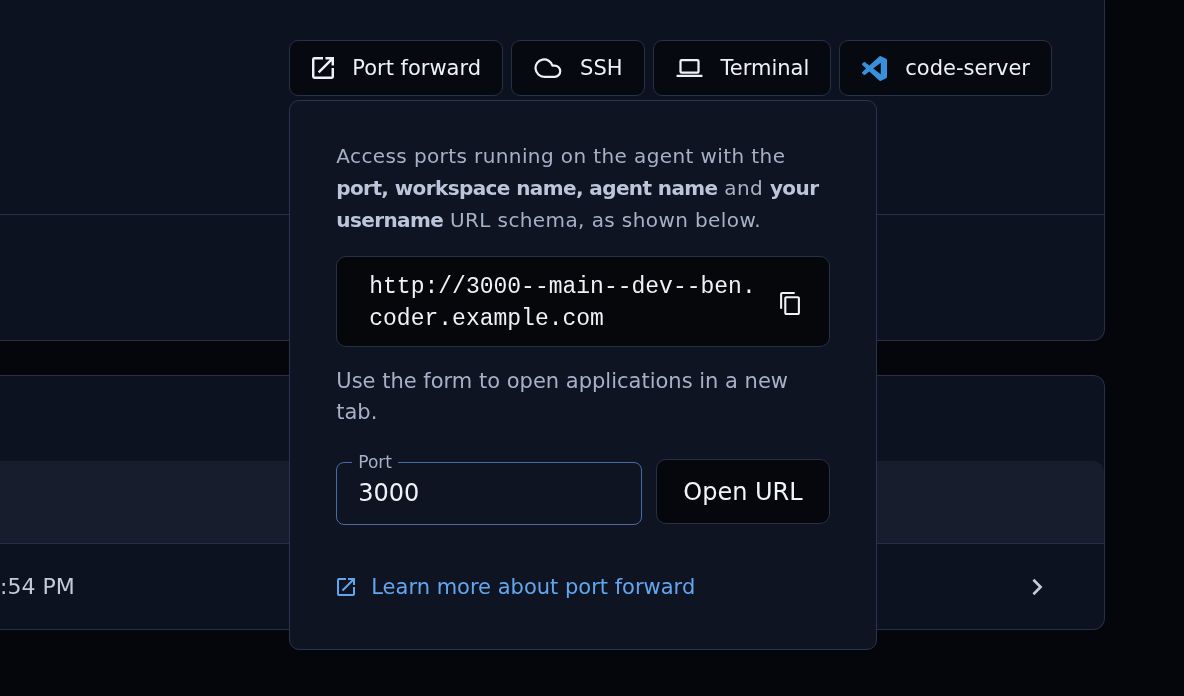  I want to click on laptop-icon, so click(689, 68).